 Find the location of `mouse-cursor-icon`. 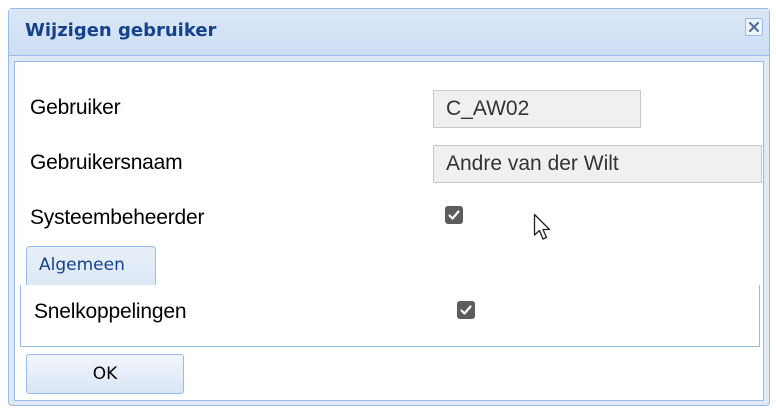

mouse-cursor-icon is located at coordinates (542, 226).